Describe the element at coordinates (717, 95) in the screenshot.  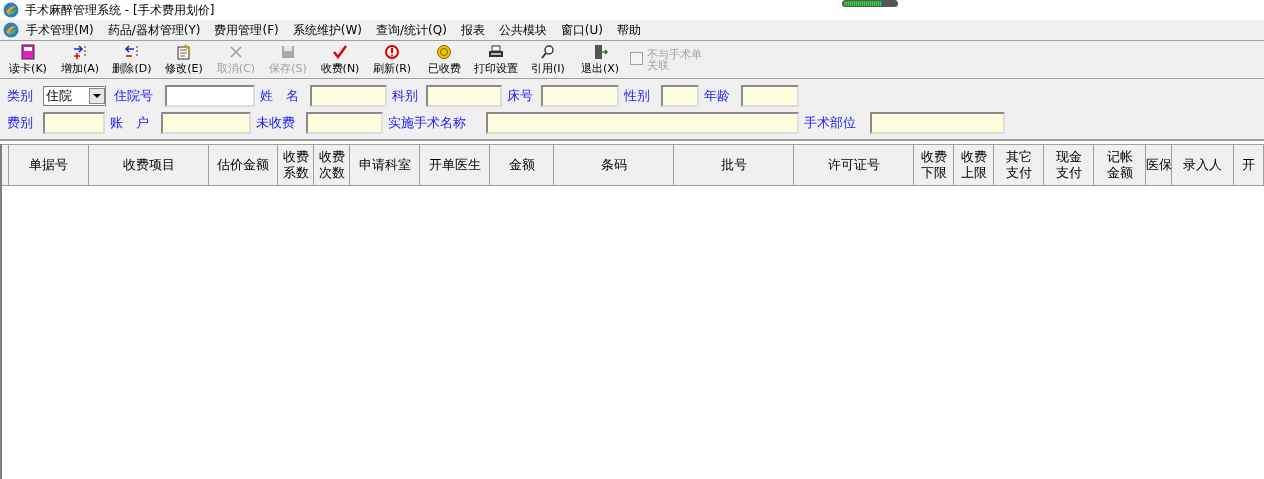
I see `field-label: 年龄` at that location.